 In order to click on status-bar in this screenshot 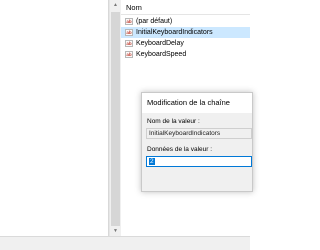, I will do `click(125, 243)`.